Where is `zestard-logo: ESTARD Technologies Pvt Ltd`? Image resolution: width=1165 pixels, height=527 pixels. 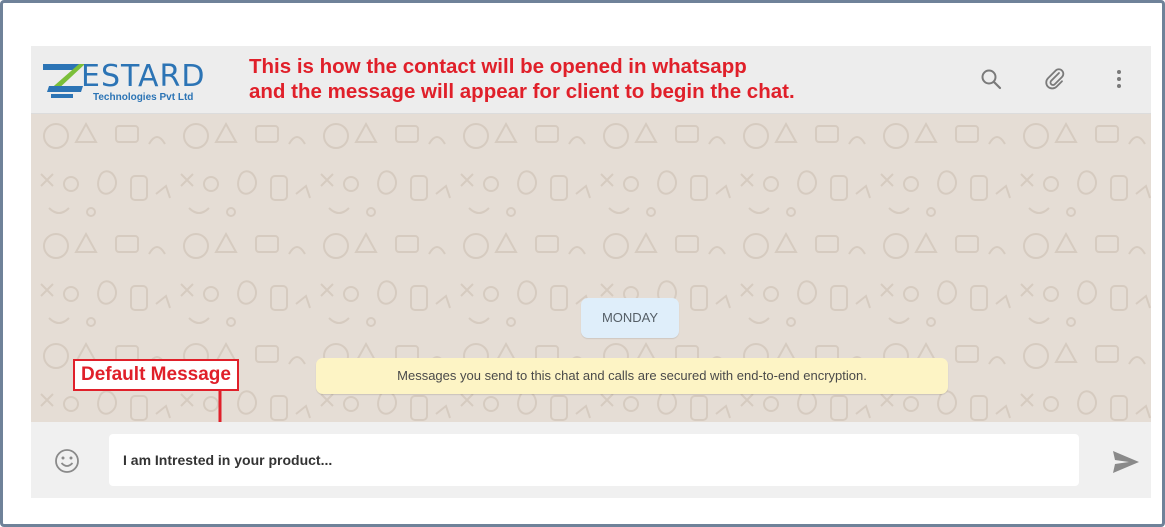 zestard-logo: ESTARD Technologies Pvt Ltd is located at coordinates (128, 82).